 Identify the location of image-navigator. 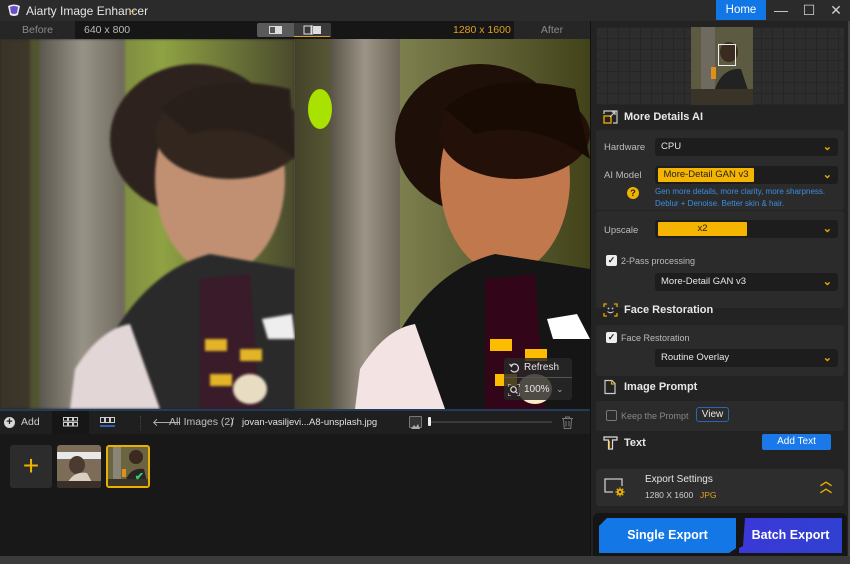
(720, 66).